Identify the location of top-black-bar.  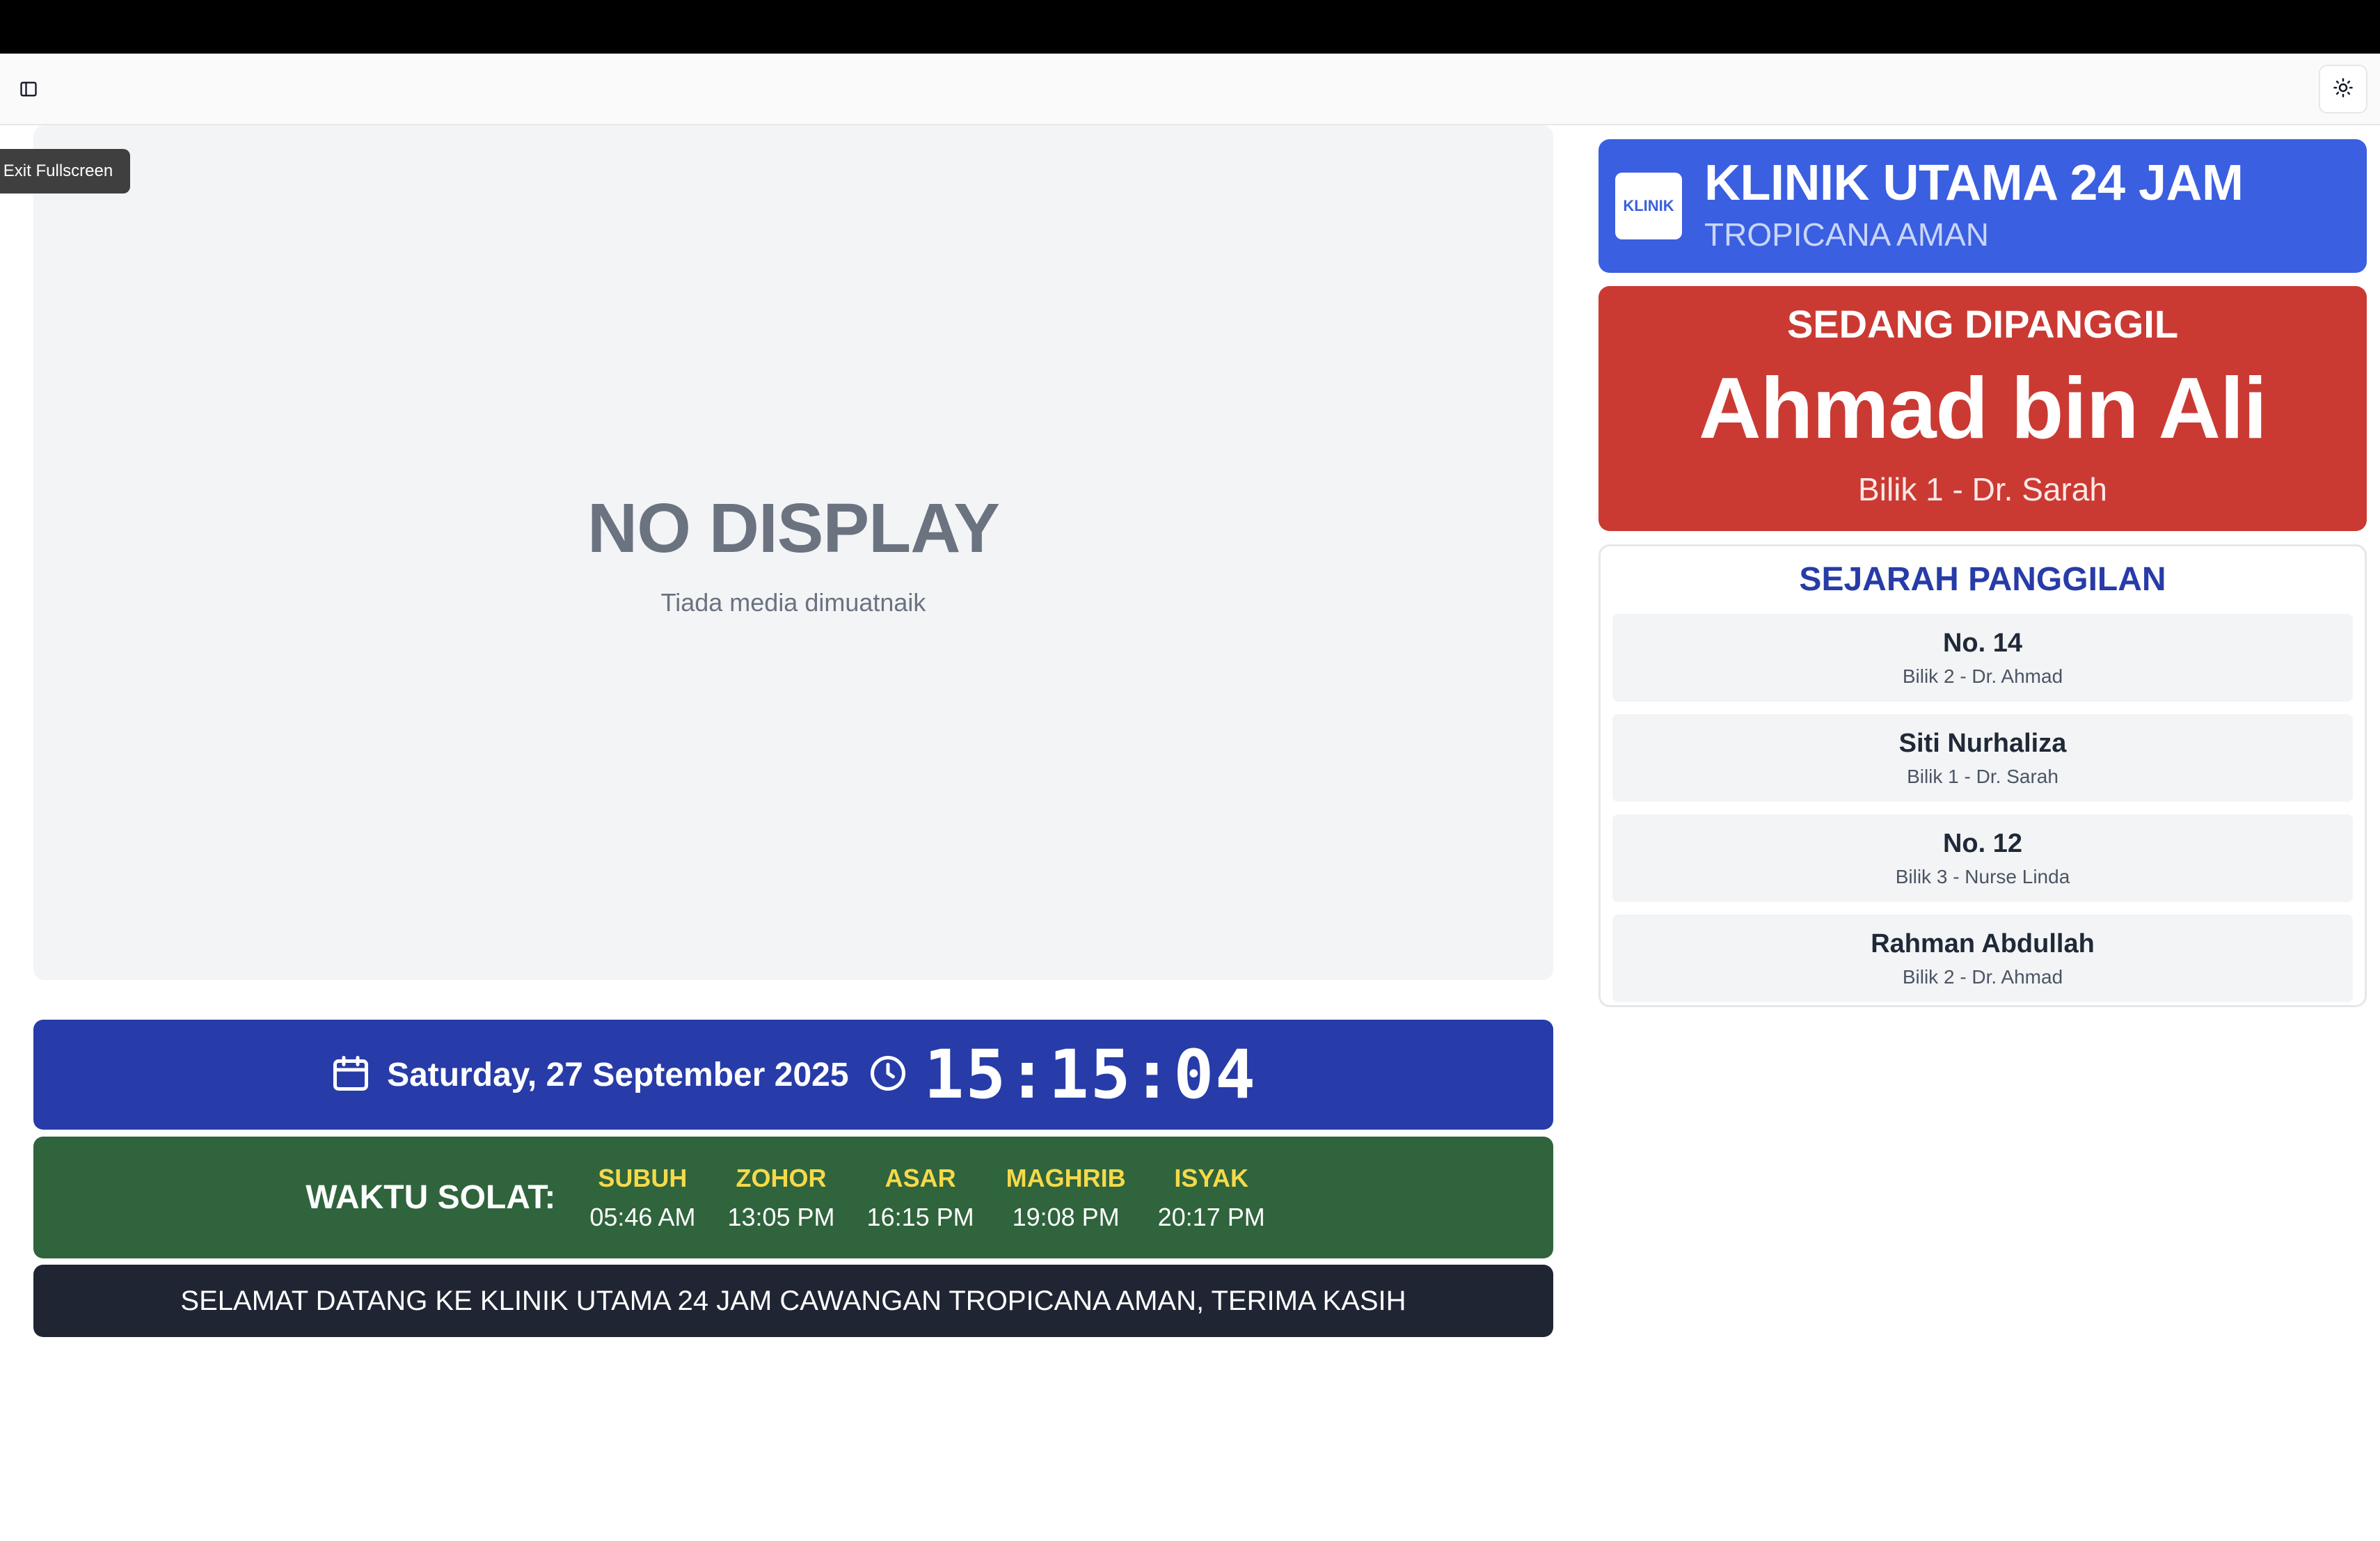
(1190, 27).